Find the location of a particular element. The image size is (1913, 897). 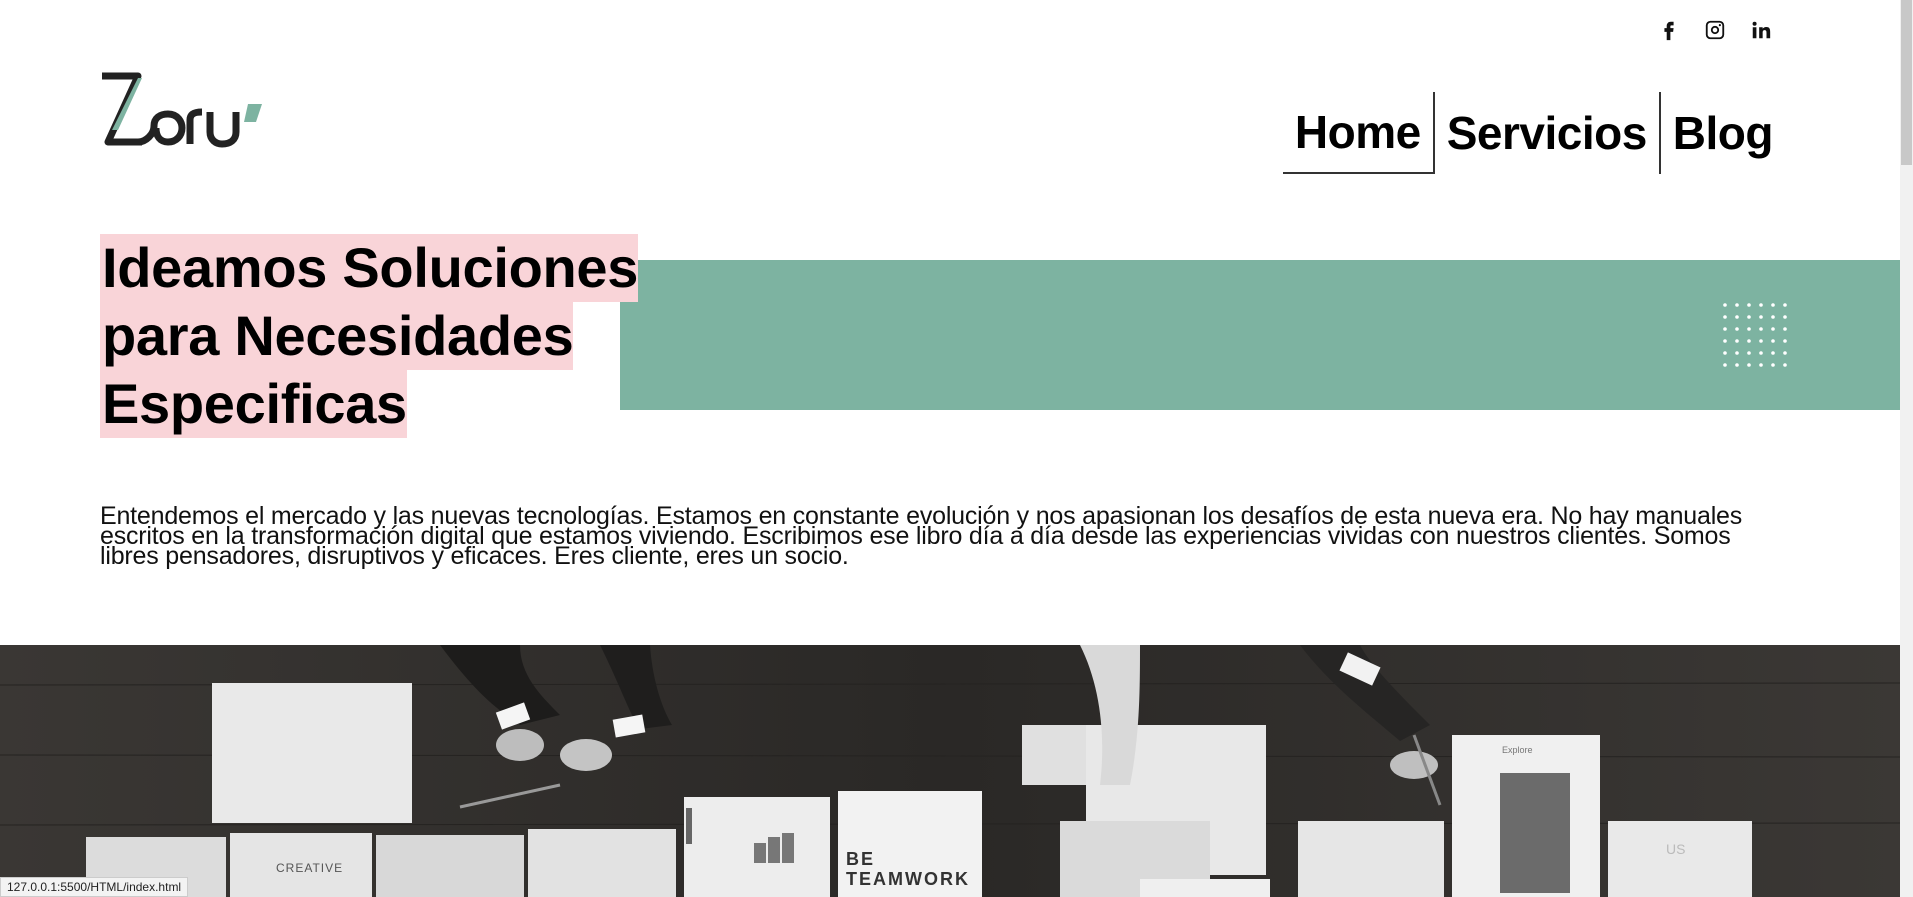

nav-home: Home is located at coordinates (1357, 133).